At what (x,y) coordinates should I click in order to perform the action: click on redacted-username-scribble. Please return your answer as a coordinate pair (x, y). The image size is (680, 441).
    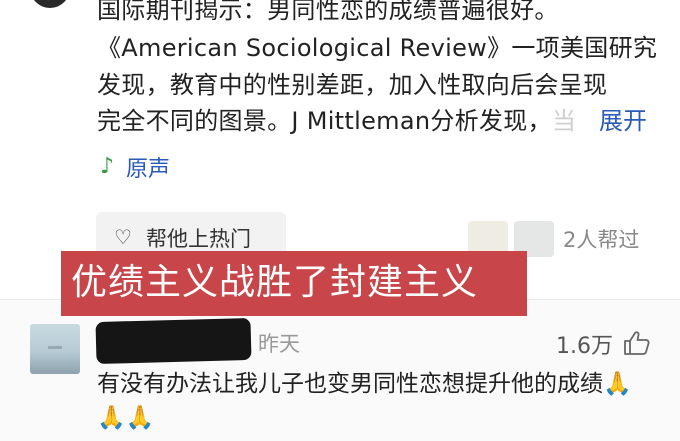
    Looking at the image, I should click on (167, 347).